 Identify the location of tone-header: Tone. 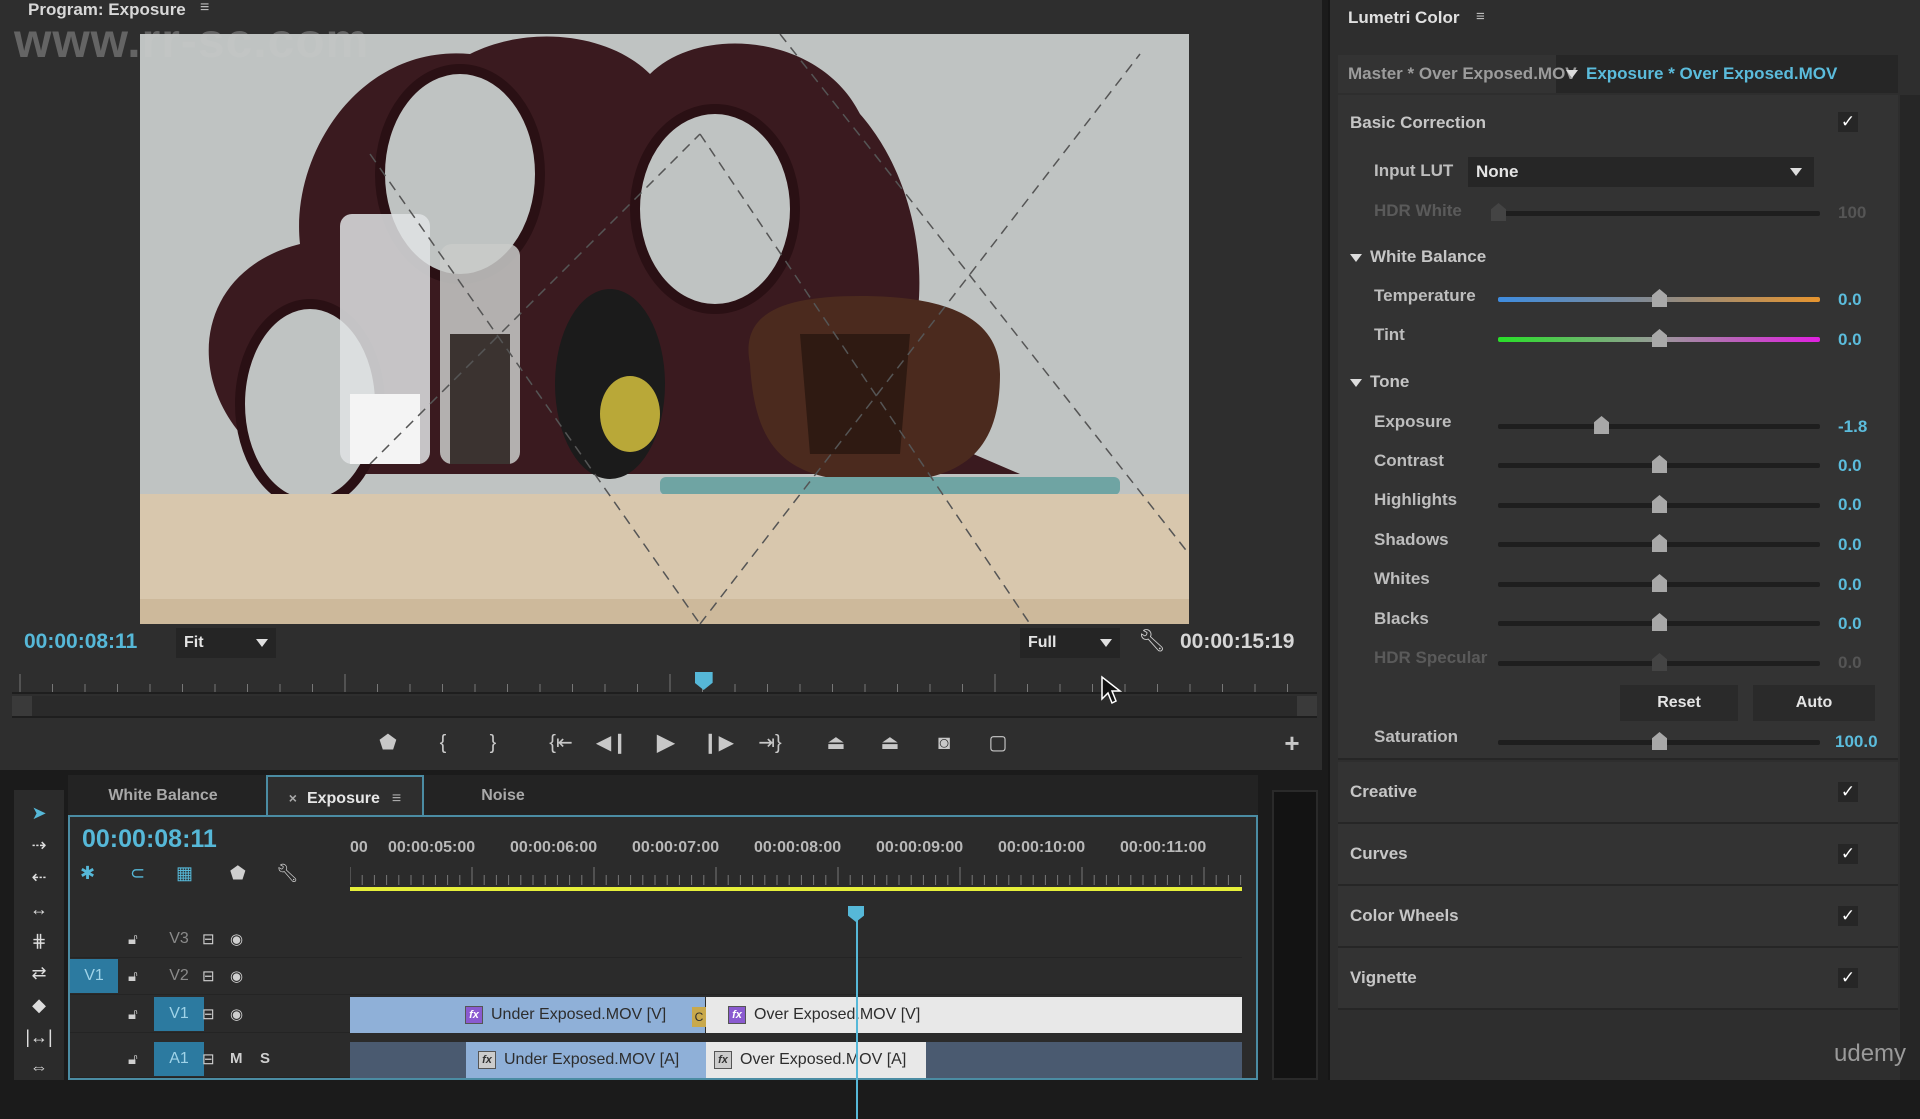
(1379, 382).